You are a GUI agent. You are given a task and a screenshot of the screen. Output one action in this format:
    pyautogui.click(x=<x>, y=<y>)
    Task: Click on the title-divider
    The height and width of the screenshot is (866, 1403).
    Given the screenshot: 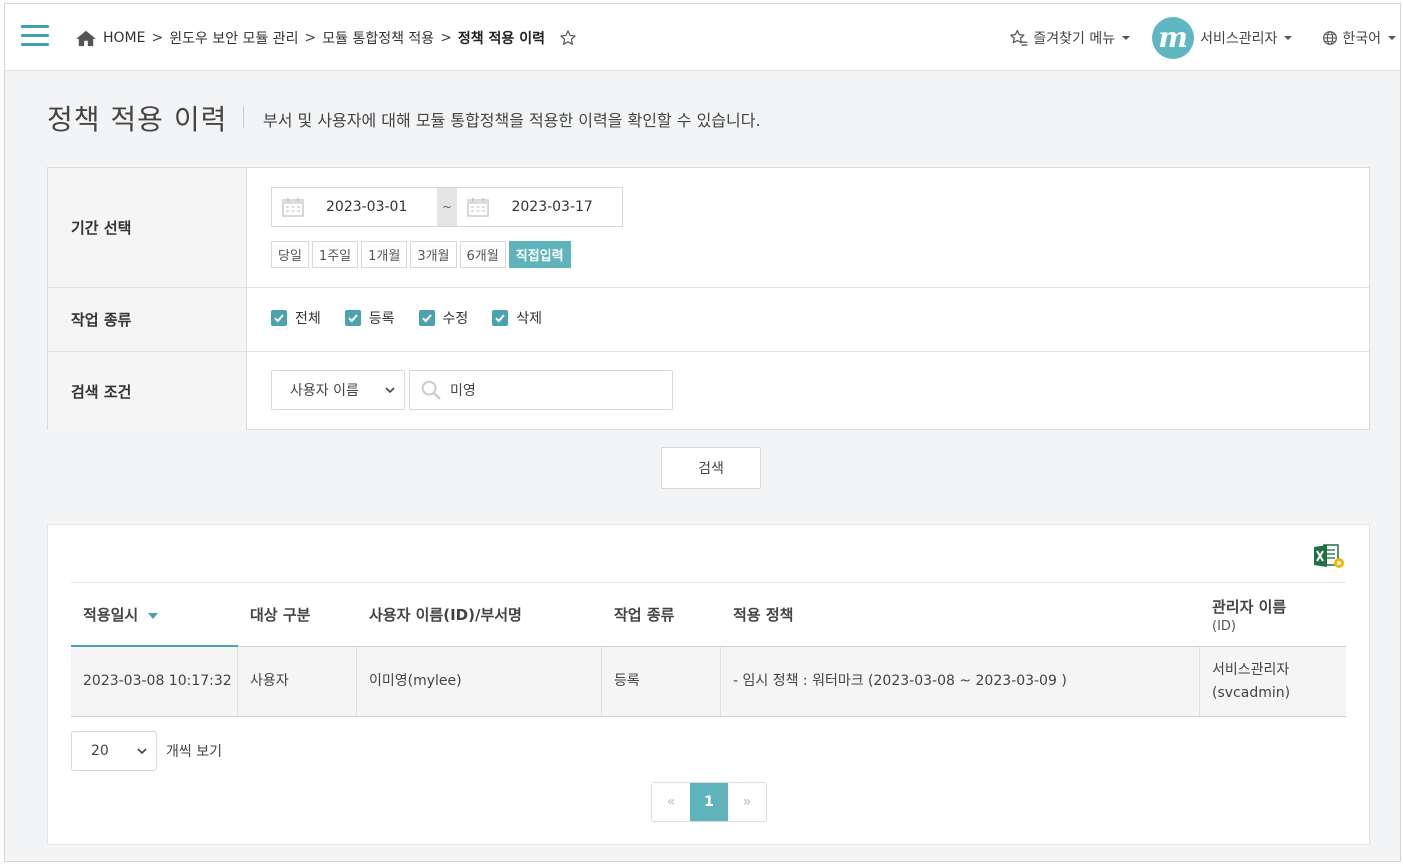 What is the action you would take?
    pyautogui.click(x=243, y=117)
    